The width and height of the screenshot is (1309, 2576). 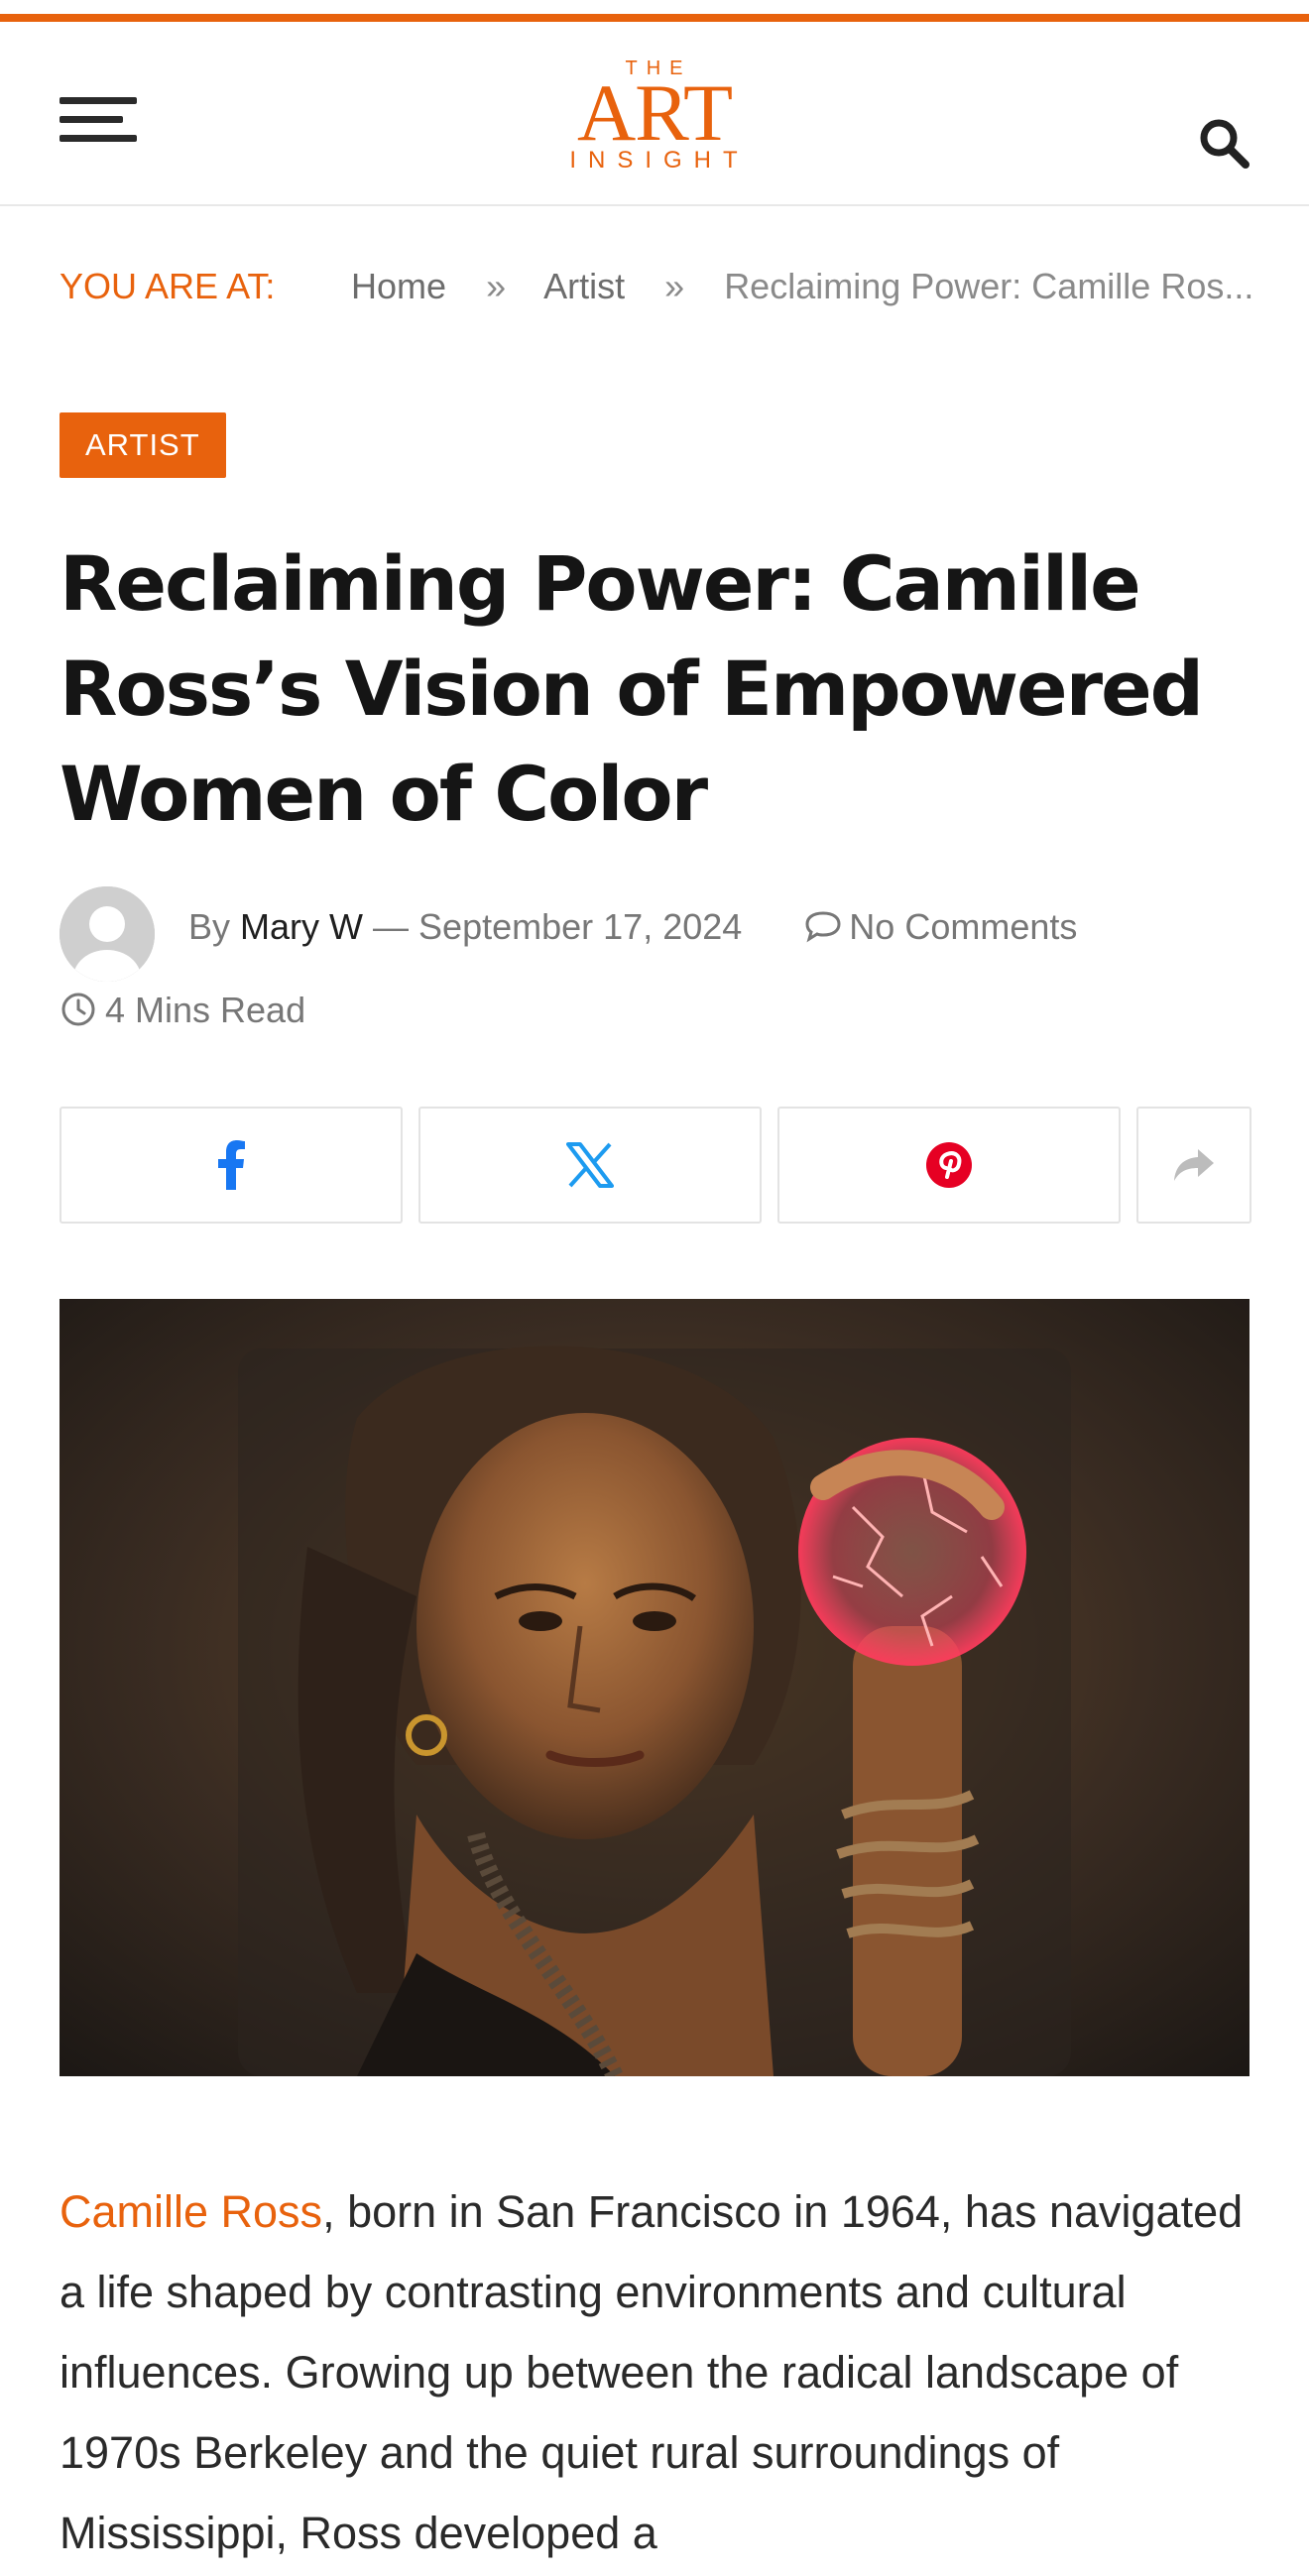 I want to click on clock-icon, so click(x=78, y=1009).